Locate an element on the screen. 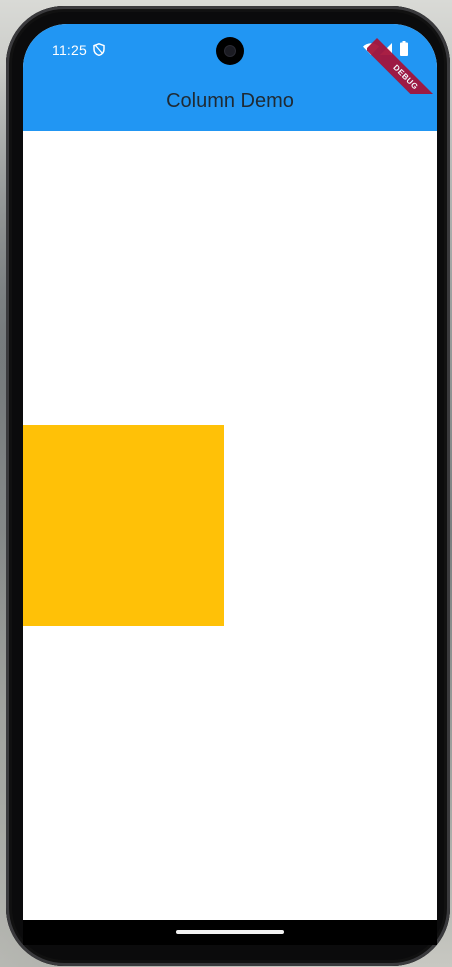  home-indicator is located at coordinates (230, 932).